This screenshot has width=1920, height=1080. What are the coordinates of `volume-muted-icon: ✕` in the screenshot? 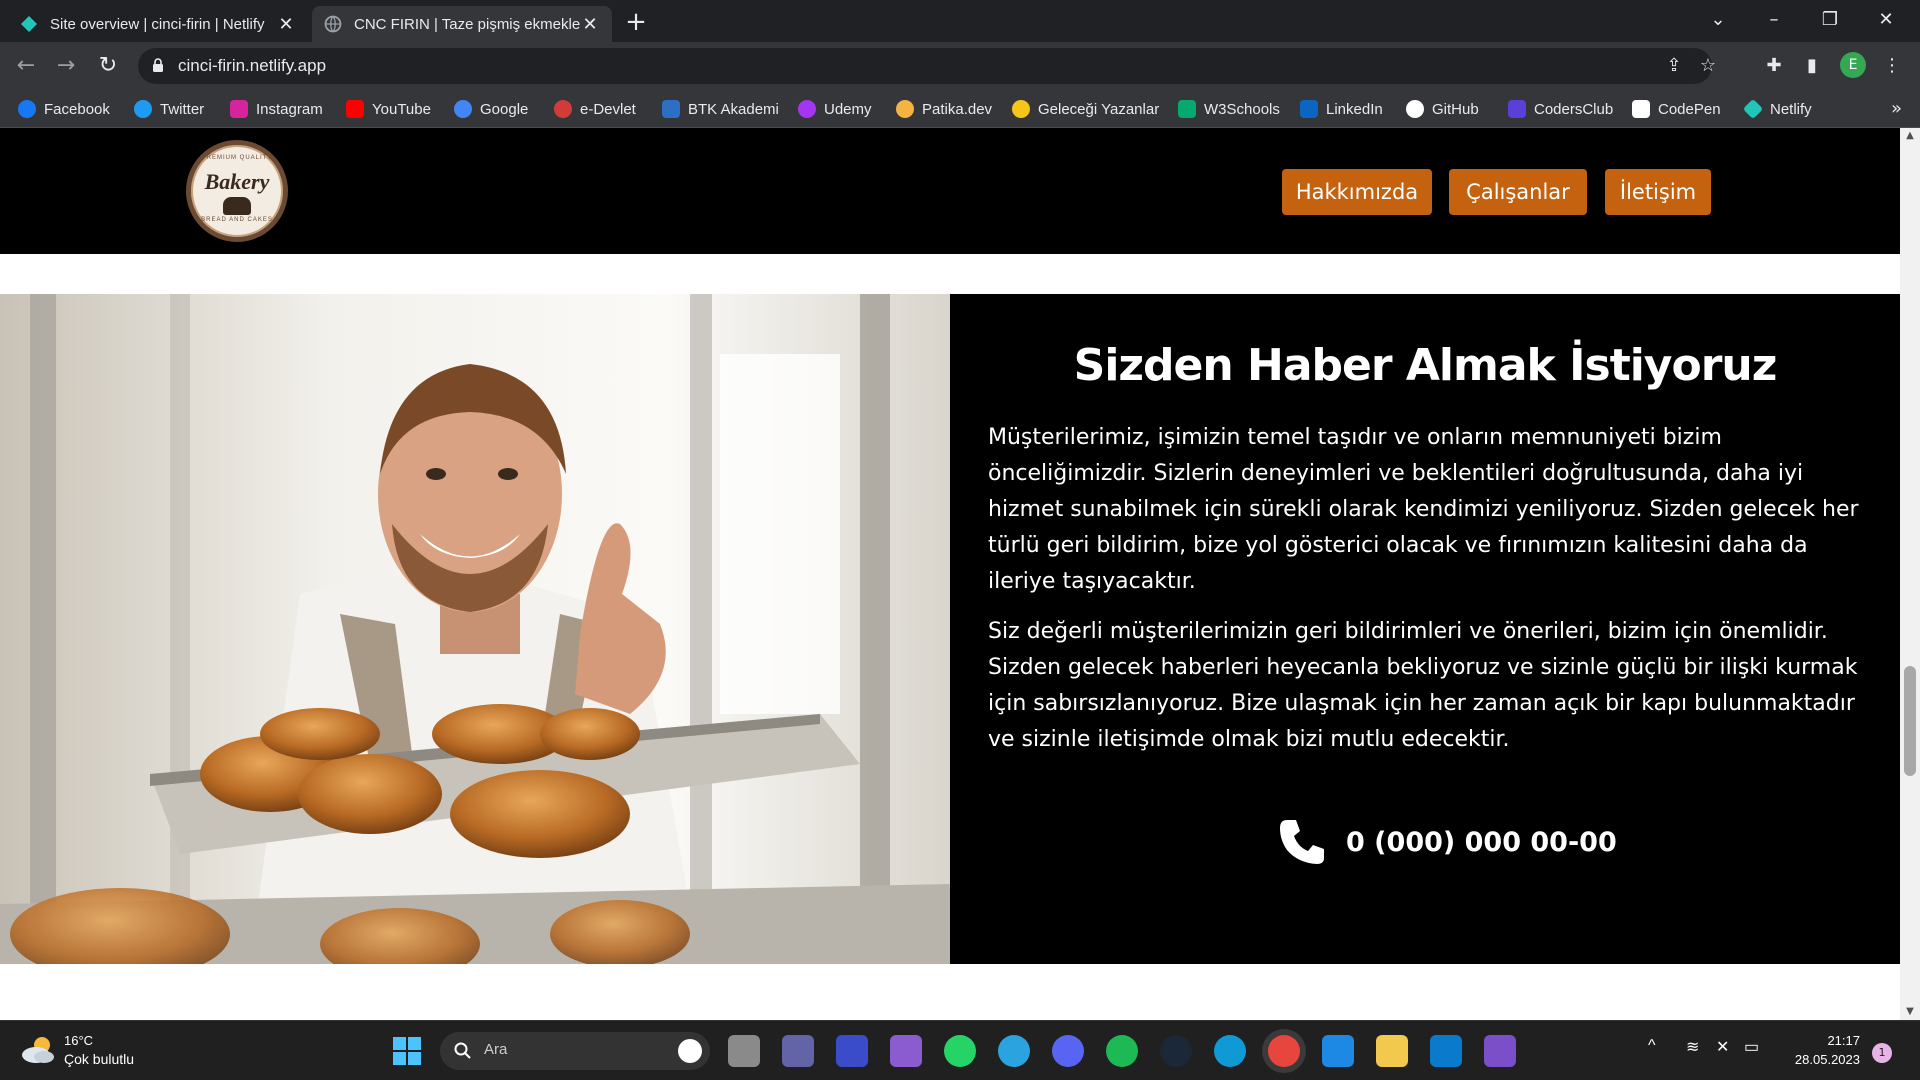 It's located at (1722, 1047).